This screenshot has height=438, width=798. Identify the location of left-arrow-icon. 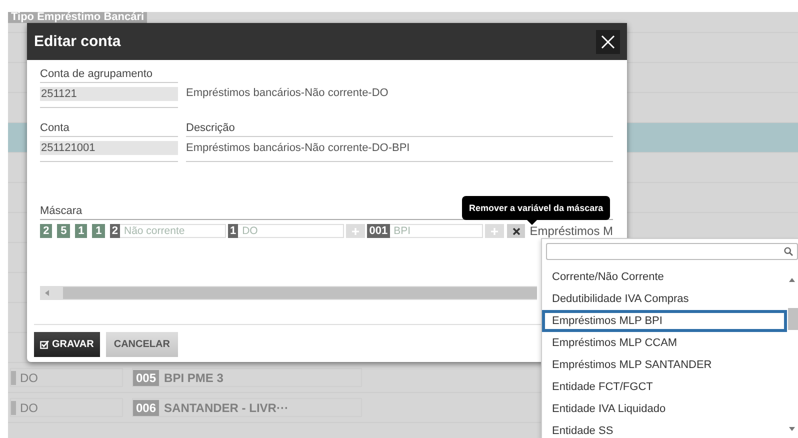
(47, 293).